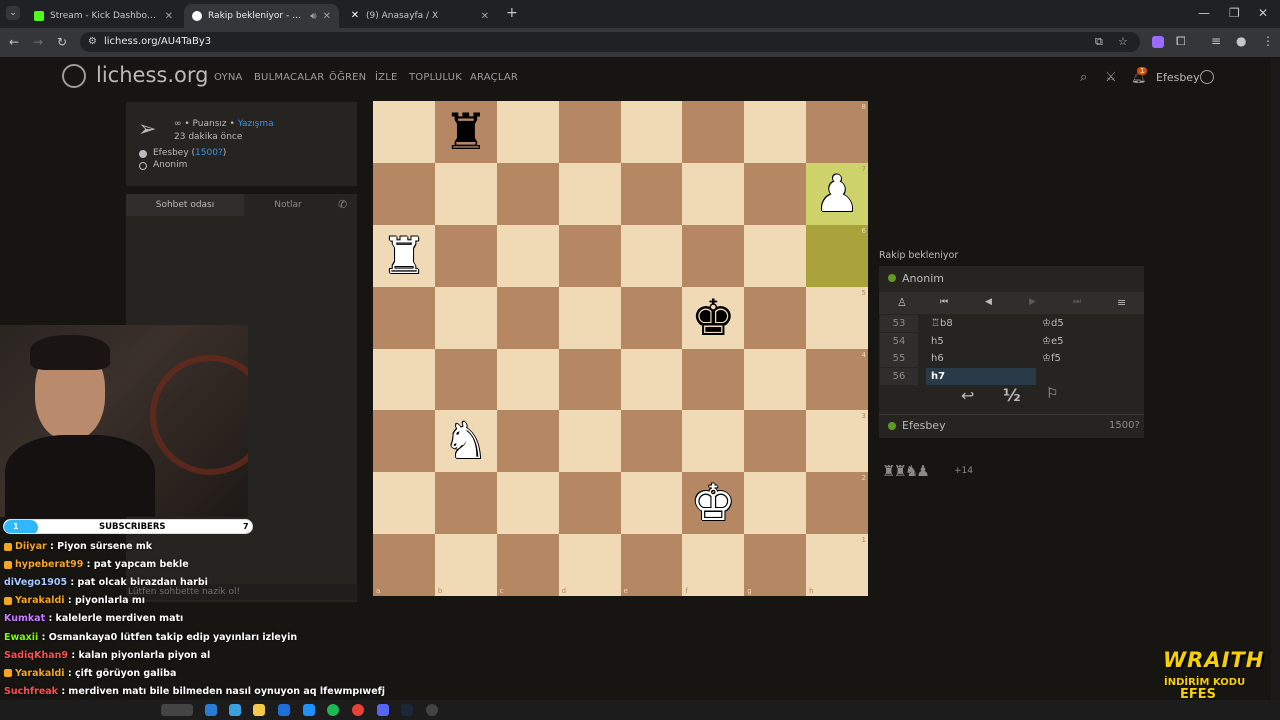 This screenshot has height=720, width=1280. I want to click on square-h8: 8, so click(837, 132).